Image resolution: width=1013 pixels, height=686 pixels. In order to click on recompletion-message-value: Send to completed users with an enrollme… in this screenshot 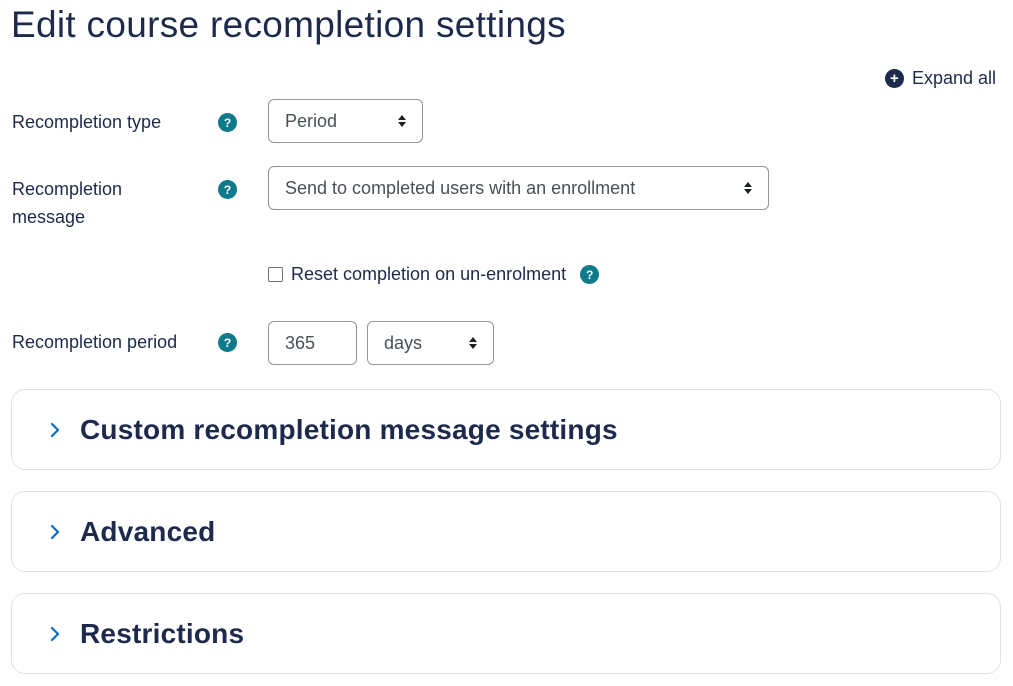, I will do `click(460, 187)`.